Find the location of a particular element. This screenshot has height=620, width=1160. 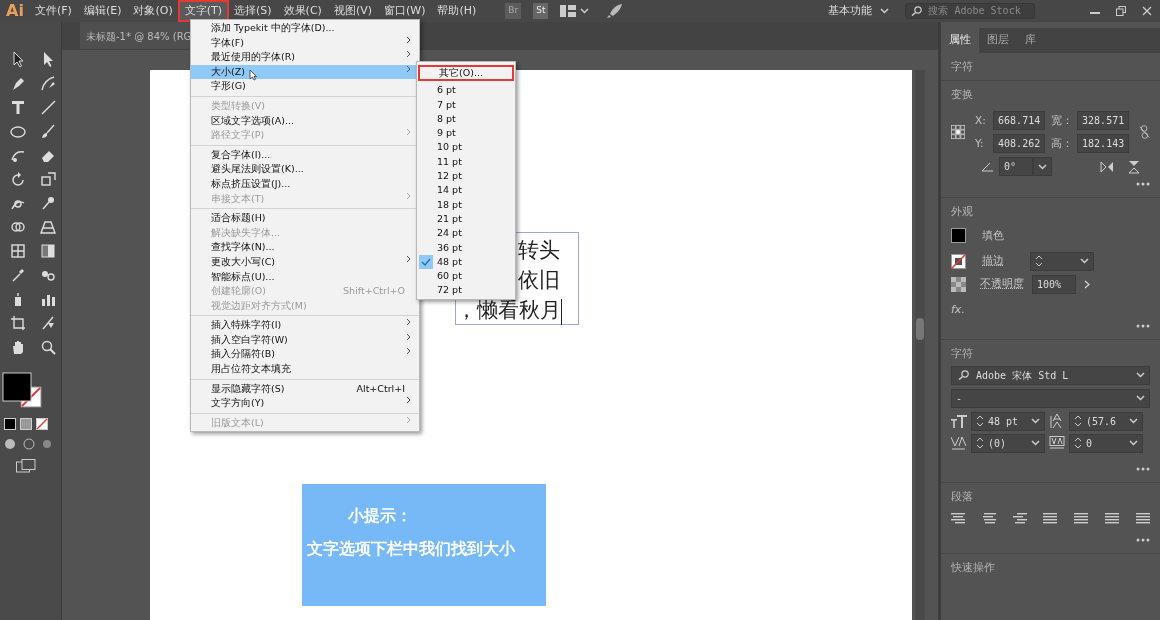

color-mode-icon is located at coordinates (10, 424).